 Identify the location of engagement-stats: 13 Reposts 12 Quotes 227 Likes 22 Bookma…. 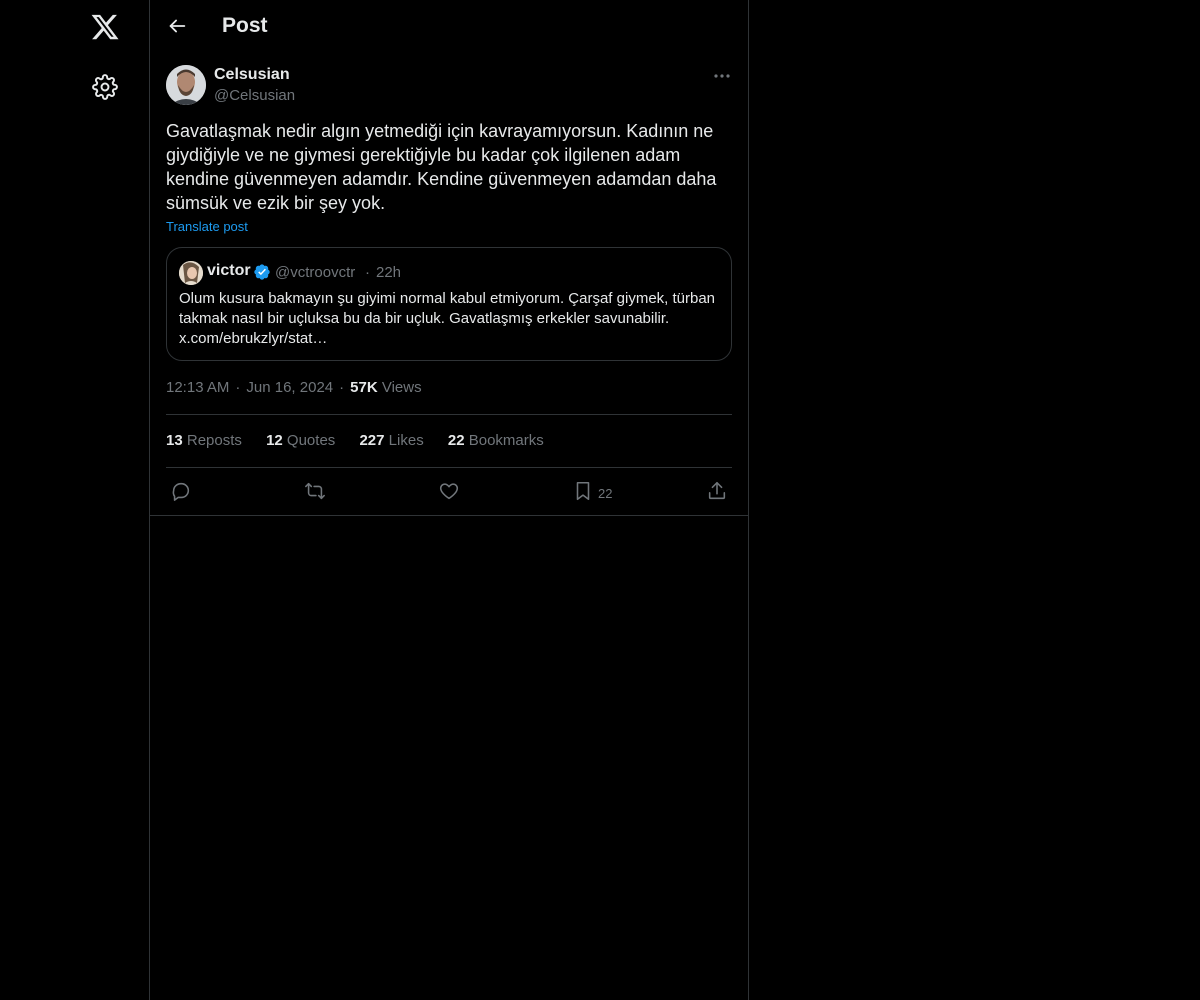
(365, 440).